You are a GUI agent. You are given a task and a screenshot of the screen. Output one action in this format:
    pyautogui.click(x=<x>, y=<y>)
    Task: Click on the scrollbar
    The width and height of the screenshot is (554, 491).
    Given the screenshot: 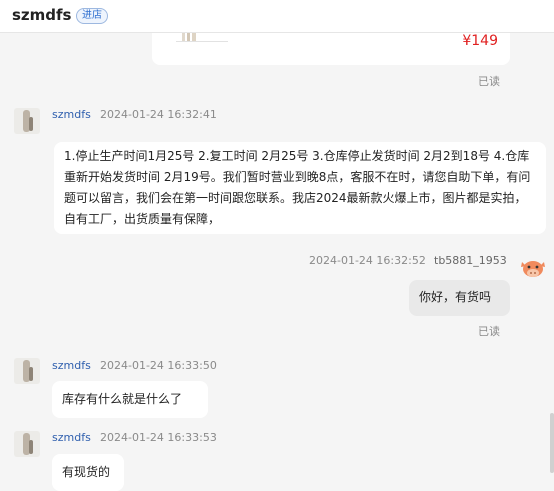 What is the action you would take?
    pyautogui.click(x=552, y=262)
    